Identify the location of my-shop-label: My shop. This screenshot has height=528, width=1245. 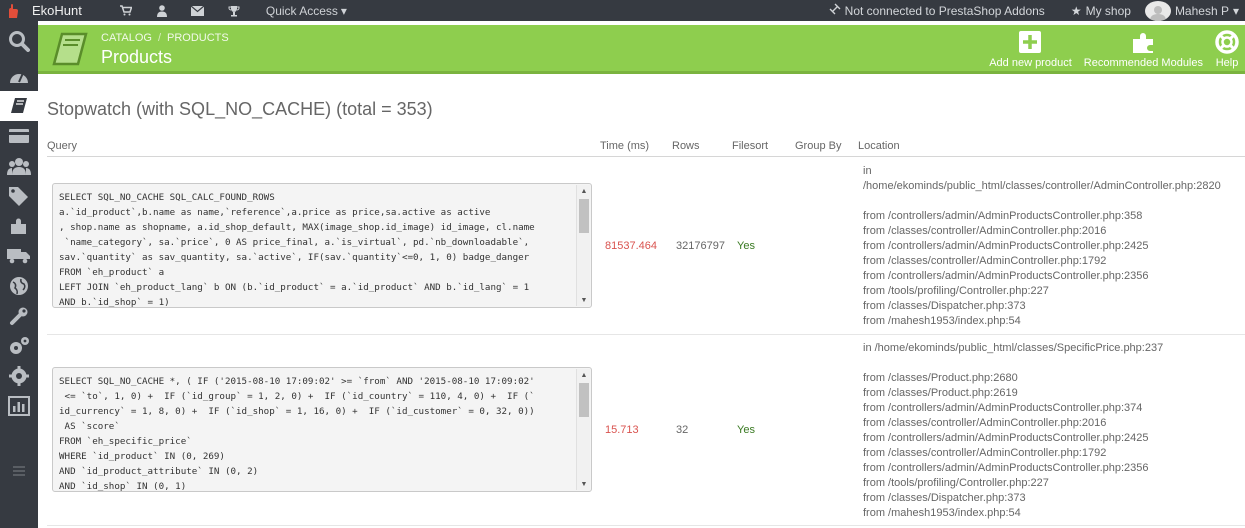
(1108, 10).